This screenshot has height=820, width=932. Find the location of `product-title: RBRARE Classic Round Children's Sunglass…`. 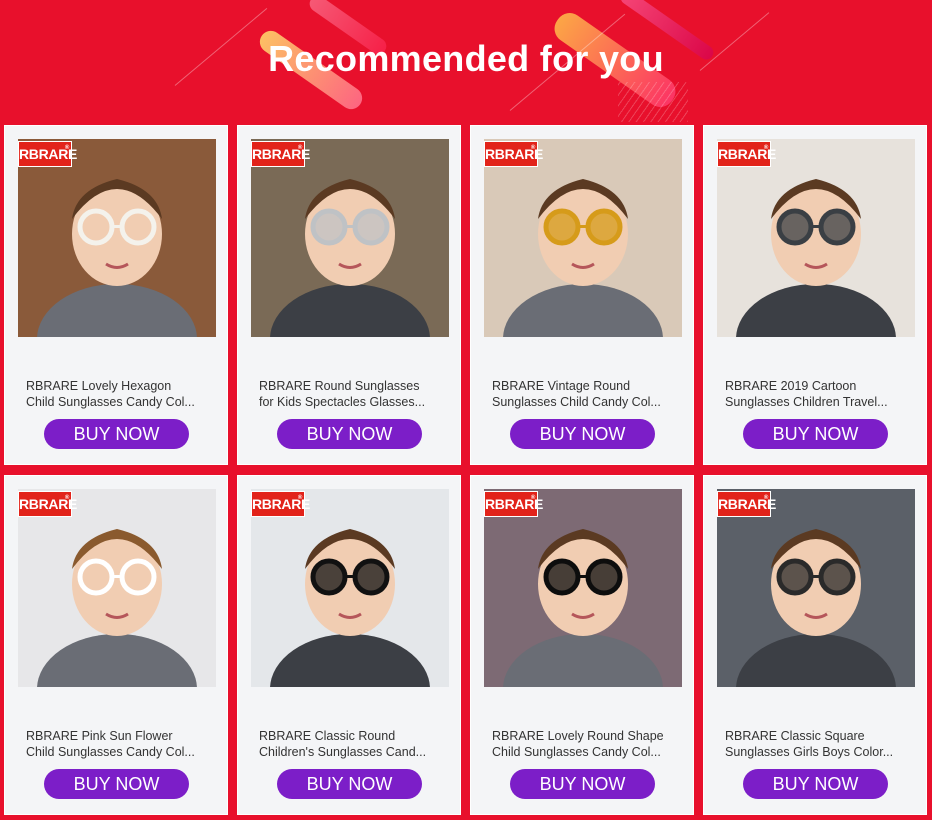

product-title: RBRARE Classic Round Children's Sunglass… is located at coordinates (351, 744).